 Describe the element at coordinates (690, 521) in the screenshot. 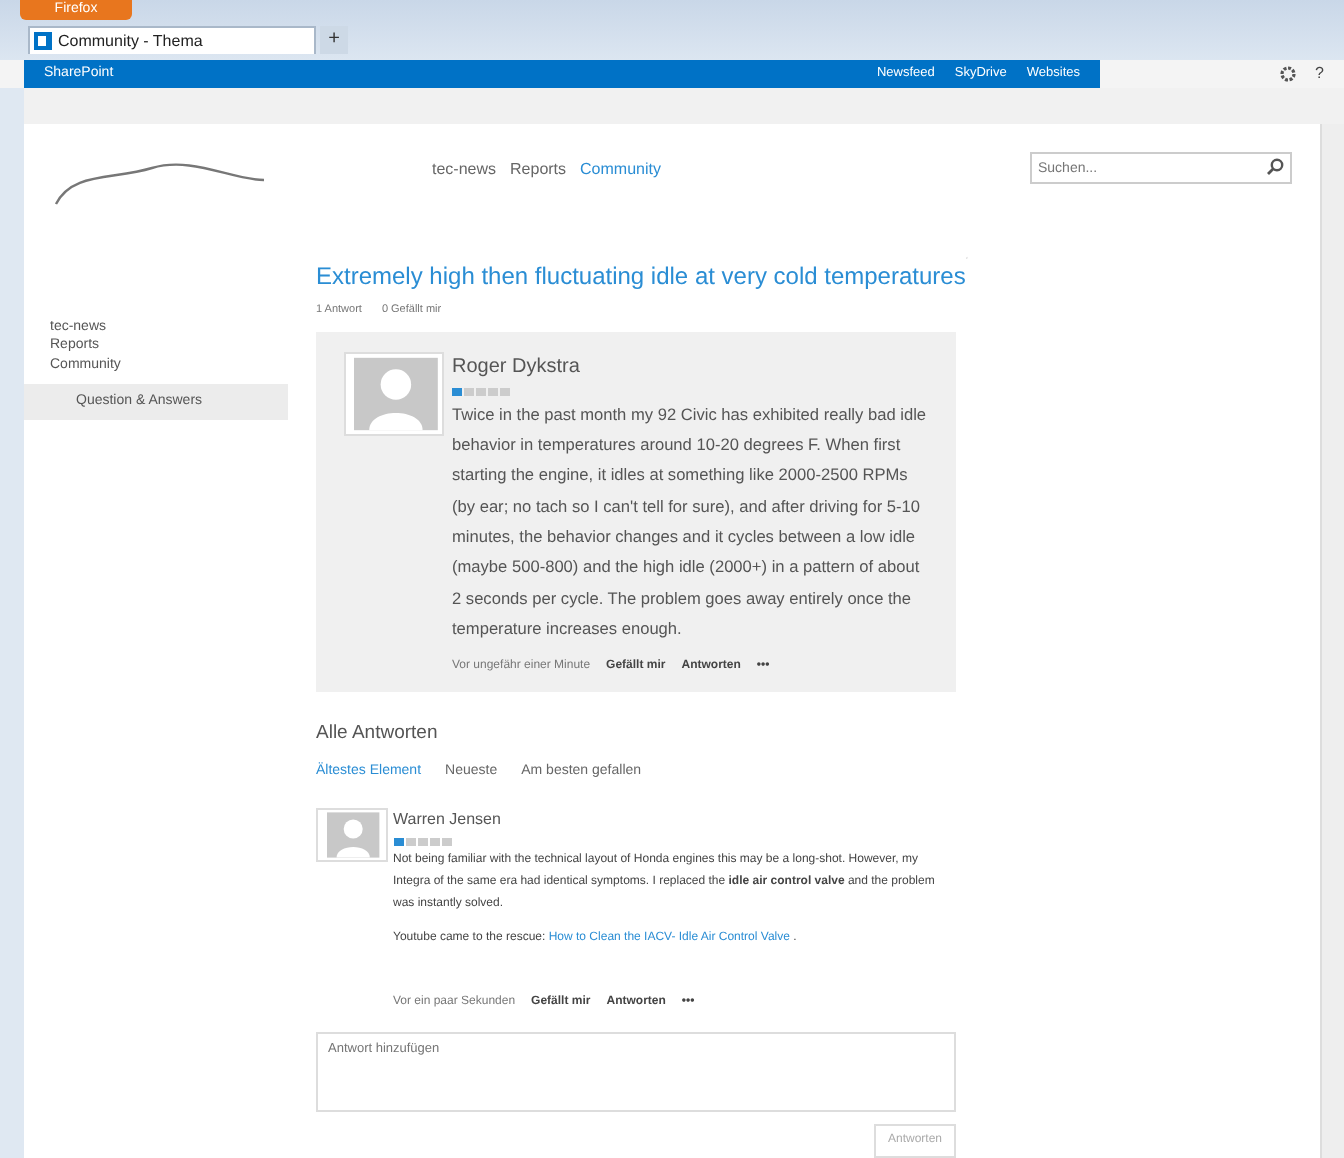

I see `post-text: Twice in the past month my 92 Civic has exhibited really bad idle behavior in temperatures around 10-20 degrees F. When first starting the engine, it idles at something like 2000-2500 RPMs (by ear; no tach so I can't tell for sure), and after driving for 5-10 minutes, the behavior changes and it cycles between a low idle (maybe 500-800) and the high idle (2000+) in a pattern of about 2 seconds per cycle. The problem goes away entirely once the temperature increases enough.` at that location.